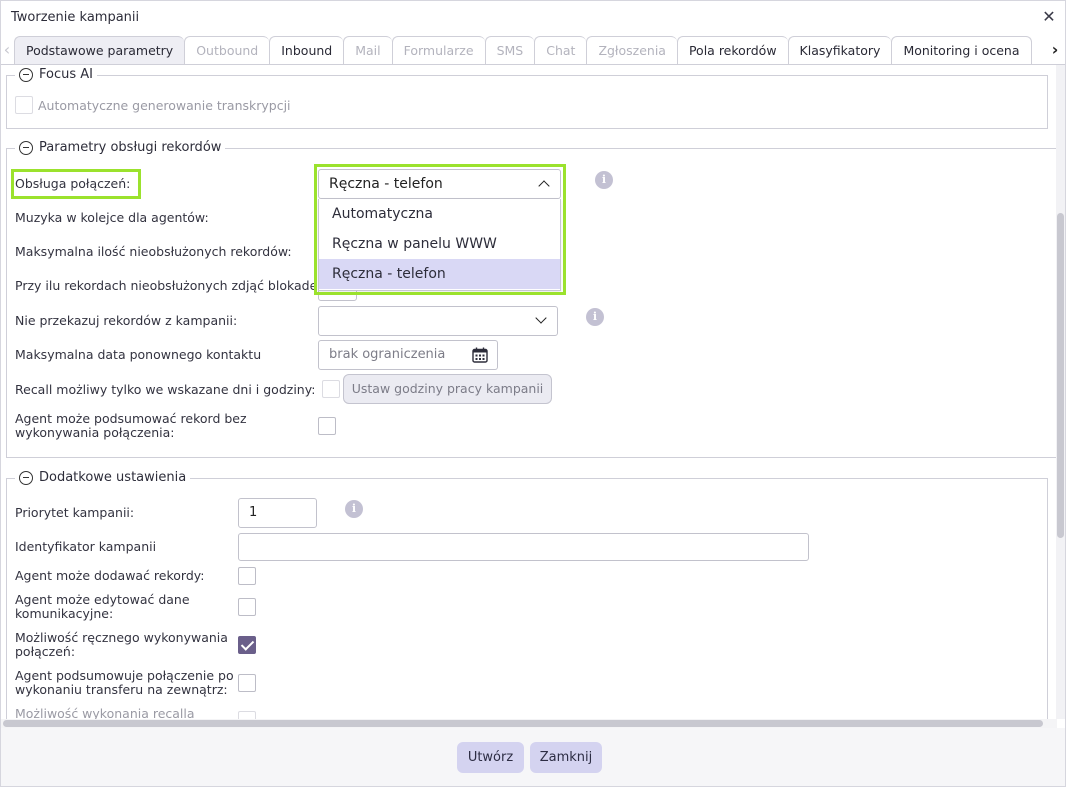  What do you see at coordinates (112, 217) in the screenshot?
I see `queue-music-label: Muzyka w kolejce dla agentów:` at bounding box center [112, 217].